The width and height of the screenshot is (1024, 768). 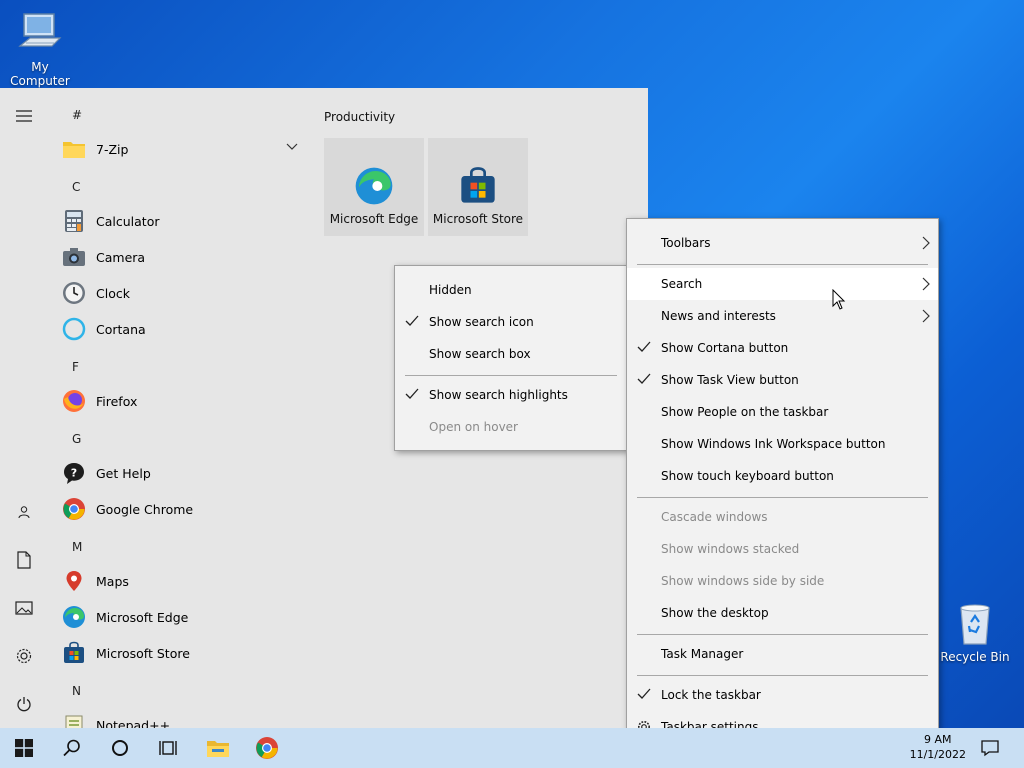 What do you see at coordinates (839, 299) in the screenshot?
I see `mouse-cursor-icon` at bounding box center [839, 299].